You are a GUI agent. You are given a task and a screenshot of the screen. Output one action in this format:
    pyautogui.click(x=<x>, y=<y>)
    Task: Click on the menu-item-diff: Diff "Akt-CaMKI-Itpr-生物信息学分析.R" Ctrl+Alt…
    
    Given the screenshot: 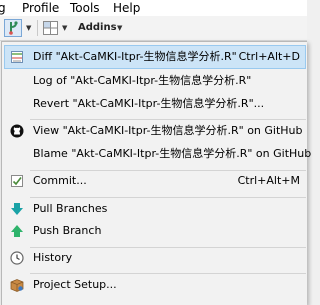 What is the action you would take?
    pyautogui.click(x=155, y=57)
    